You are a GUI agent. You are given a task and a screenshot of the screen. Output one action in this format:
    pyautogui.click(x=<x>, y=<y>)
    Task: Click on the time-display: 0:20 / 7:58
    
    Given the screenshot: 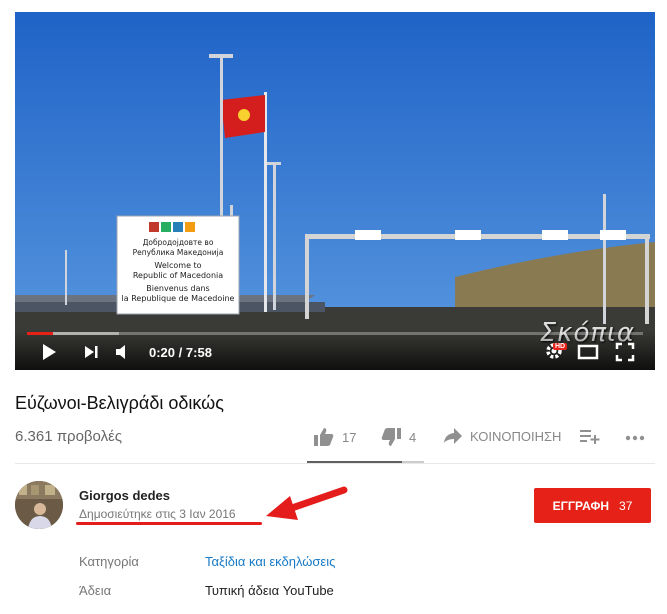 What is the action you would take?
    pyautogui.click(x=180, y=352)
    